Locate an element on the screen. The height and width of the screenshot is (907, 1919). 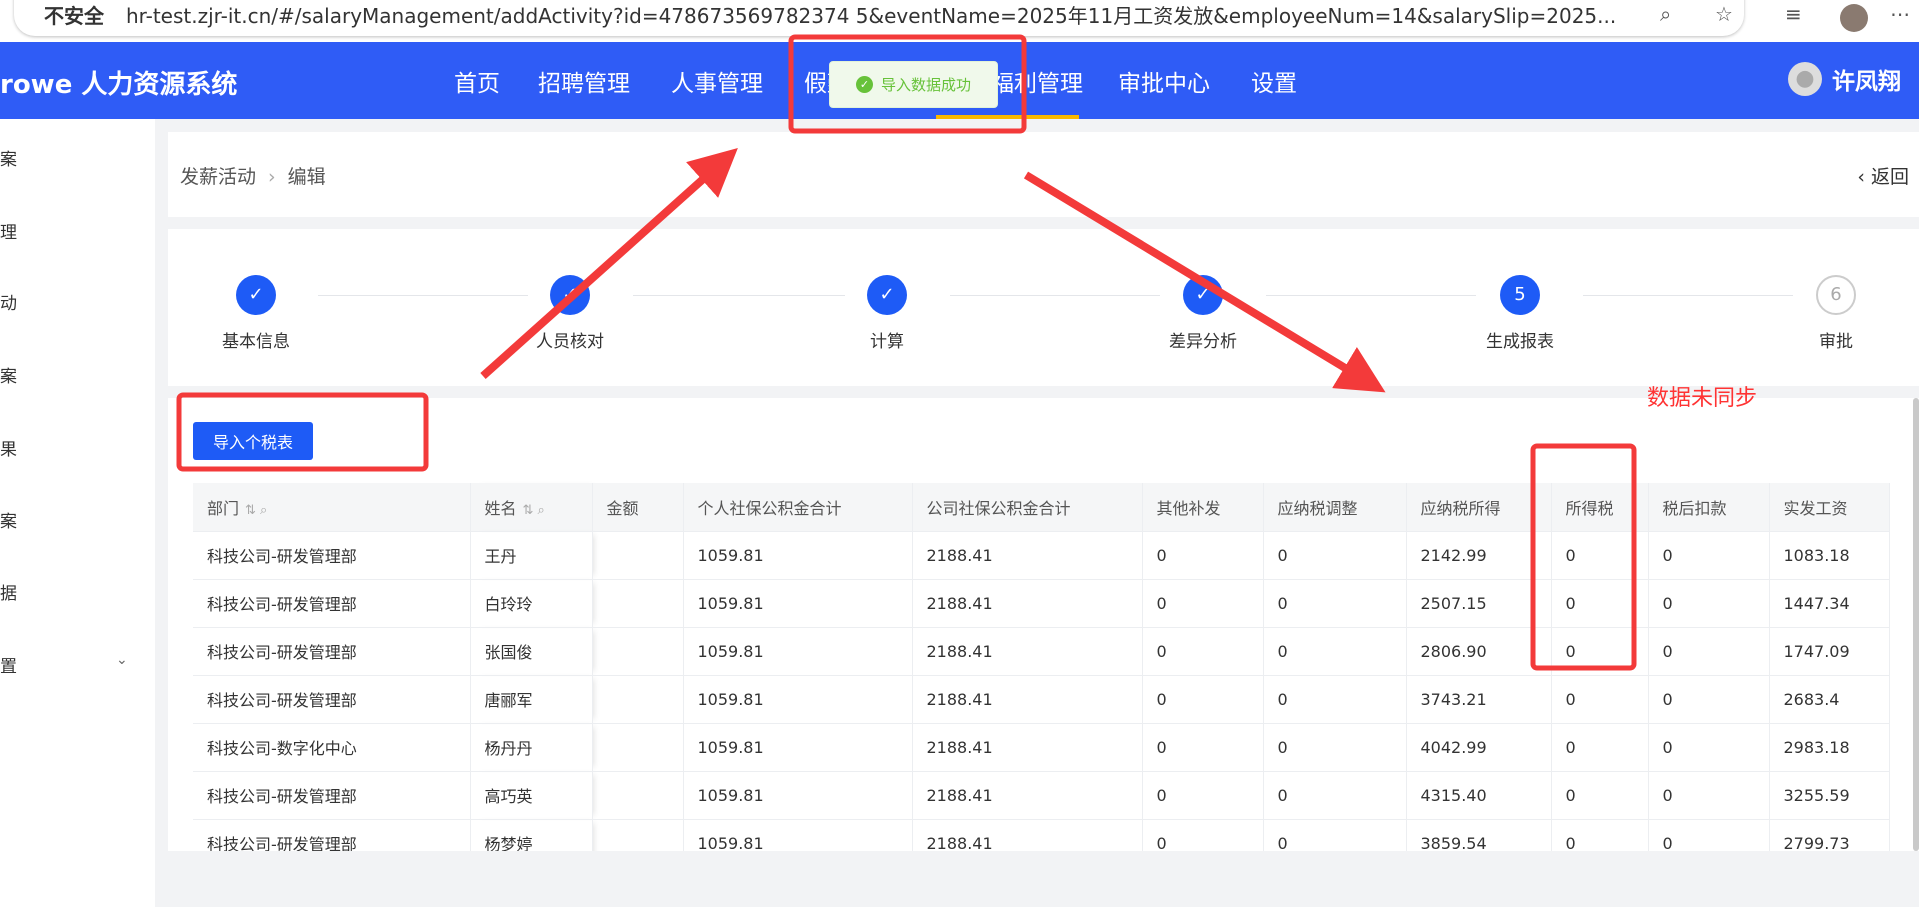
table-cell is located at coordinates (638, 746).